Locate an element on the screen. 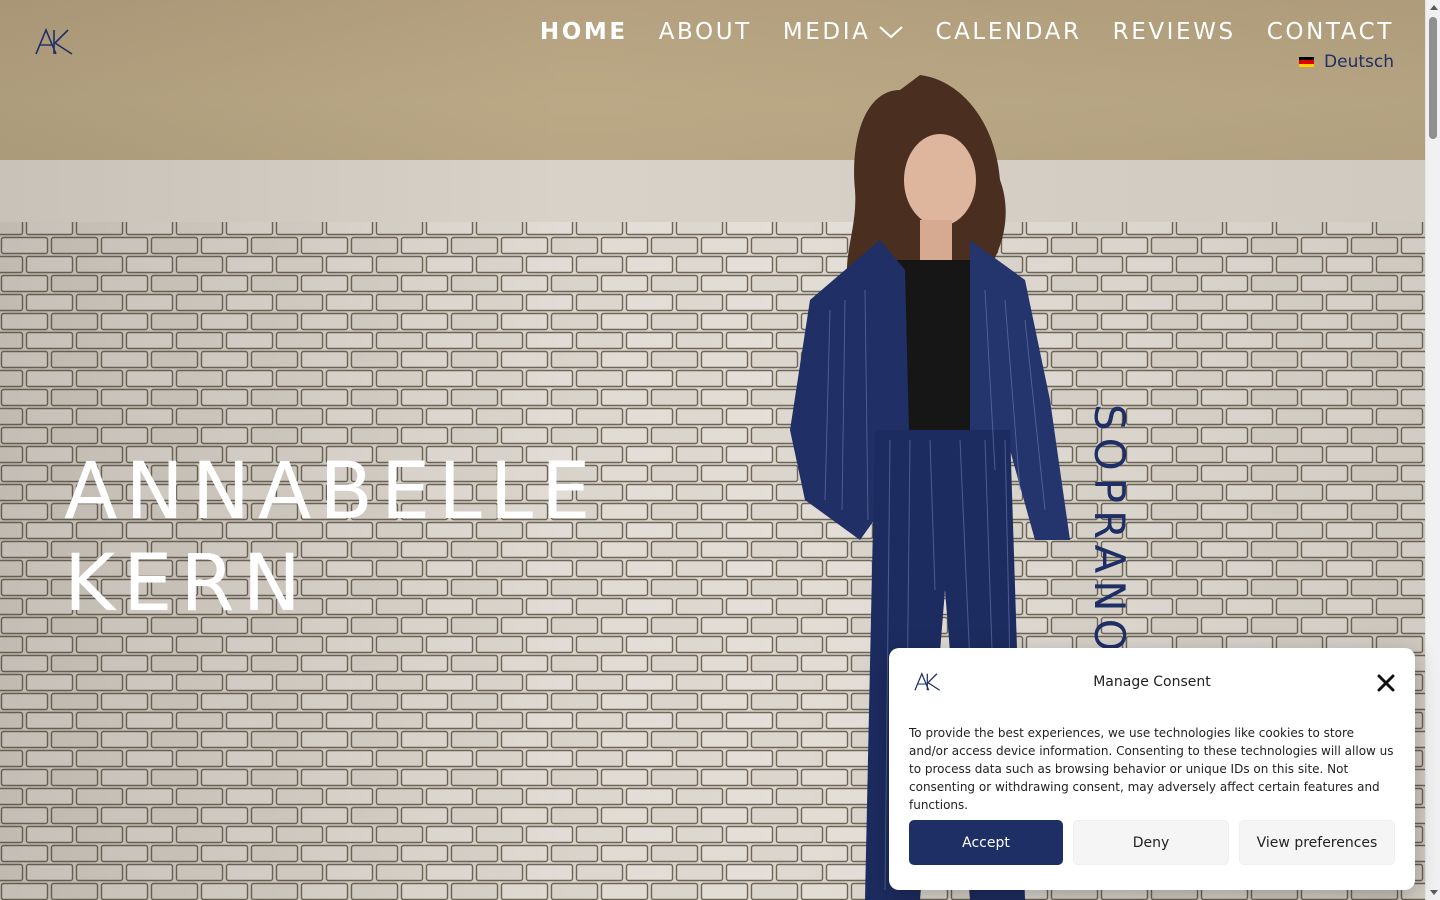  nav-item-about: ABOUT is located at coordinates (705, 32).